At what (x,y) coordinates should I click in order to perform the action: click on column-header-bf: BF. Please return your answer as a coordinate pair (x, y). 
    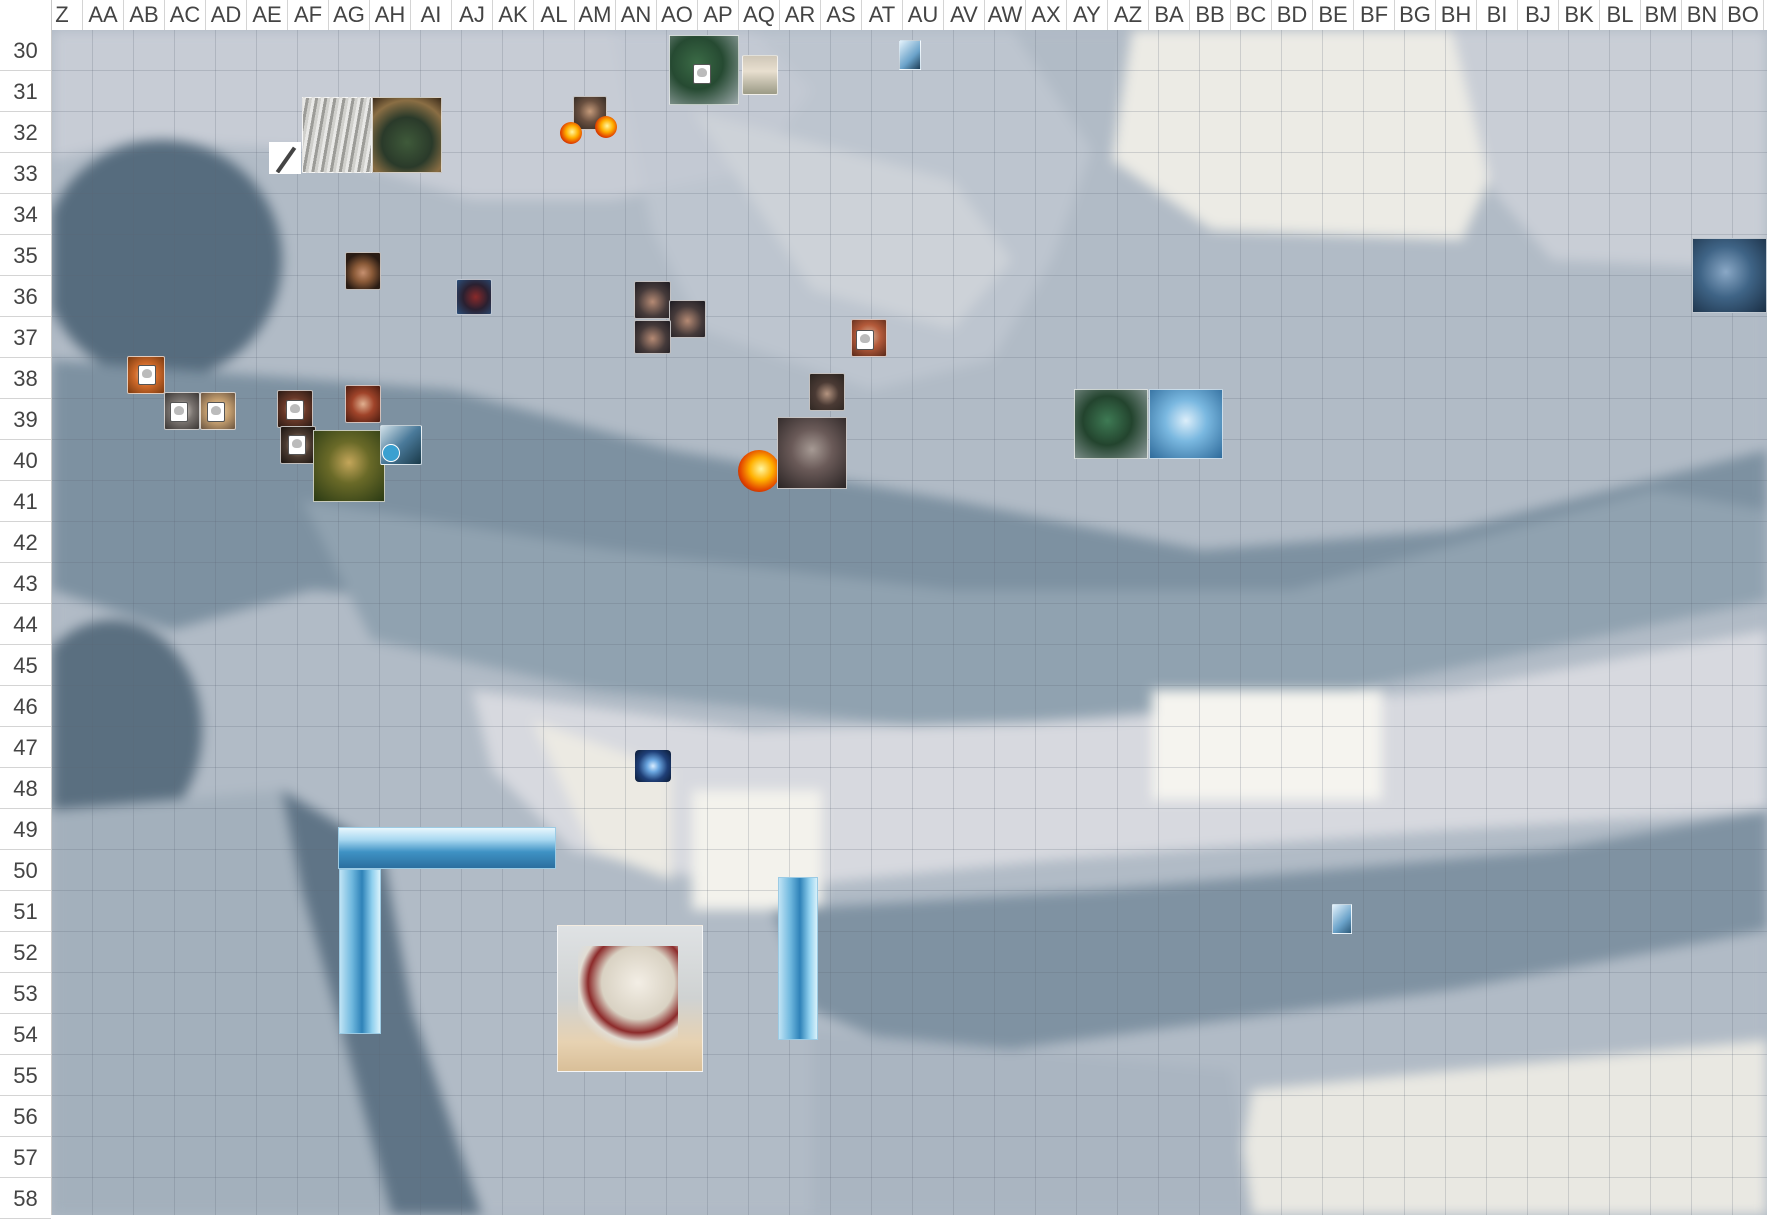
    Looking at the image, I should click on (1374, 15).